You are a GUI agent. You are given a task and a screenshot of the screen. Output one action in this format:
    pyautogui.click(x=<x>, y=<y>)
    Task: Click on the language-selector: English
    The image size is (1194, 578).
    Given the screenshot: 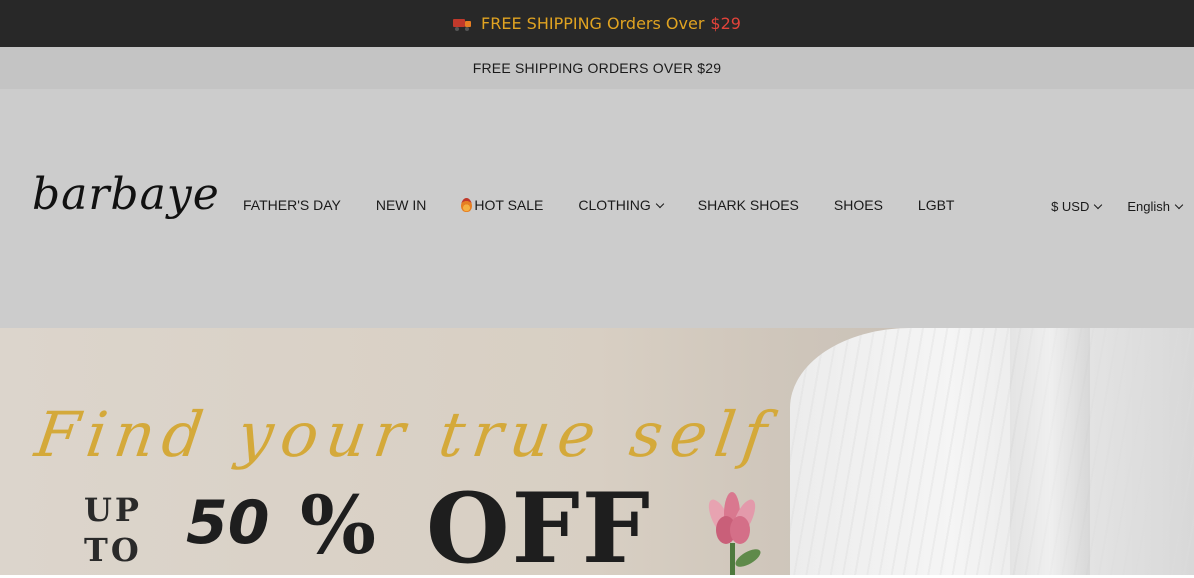 What is the action you would take?
    pyautogui.click(x=1155, y=206)
    